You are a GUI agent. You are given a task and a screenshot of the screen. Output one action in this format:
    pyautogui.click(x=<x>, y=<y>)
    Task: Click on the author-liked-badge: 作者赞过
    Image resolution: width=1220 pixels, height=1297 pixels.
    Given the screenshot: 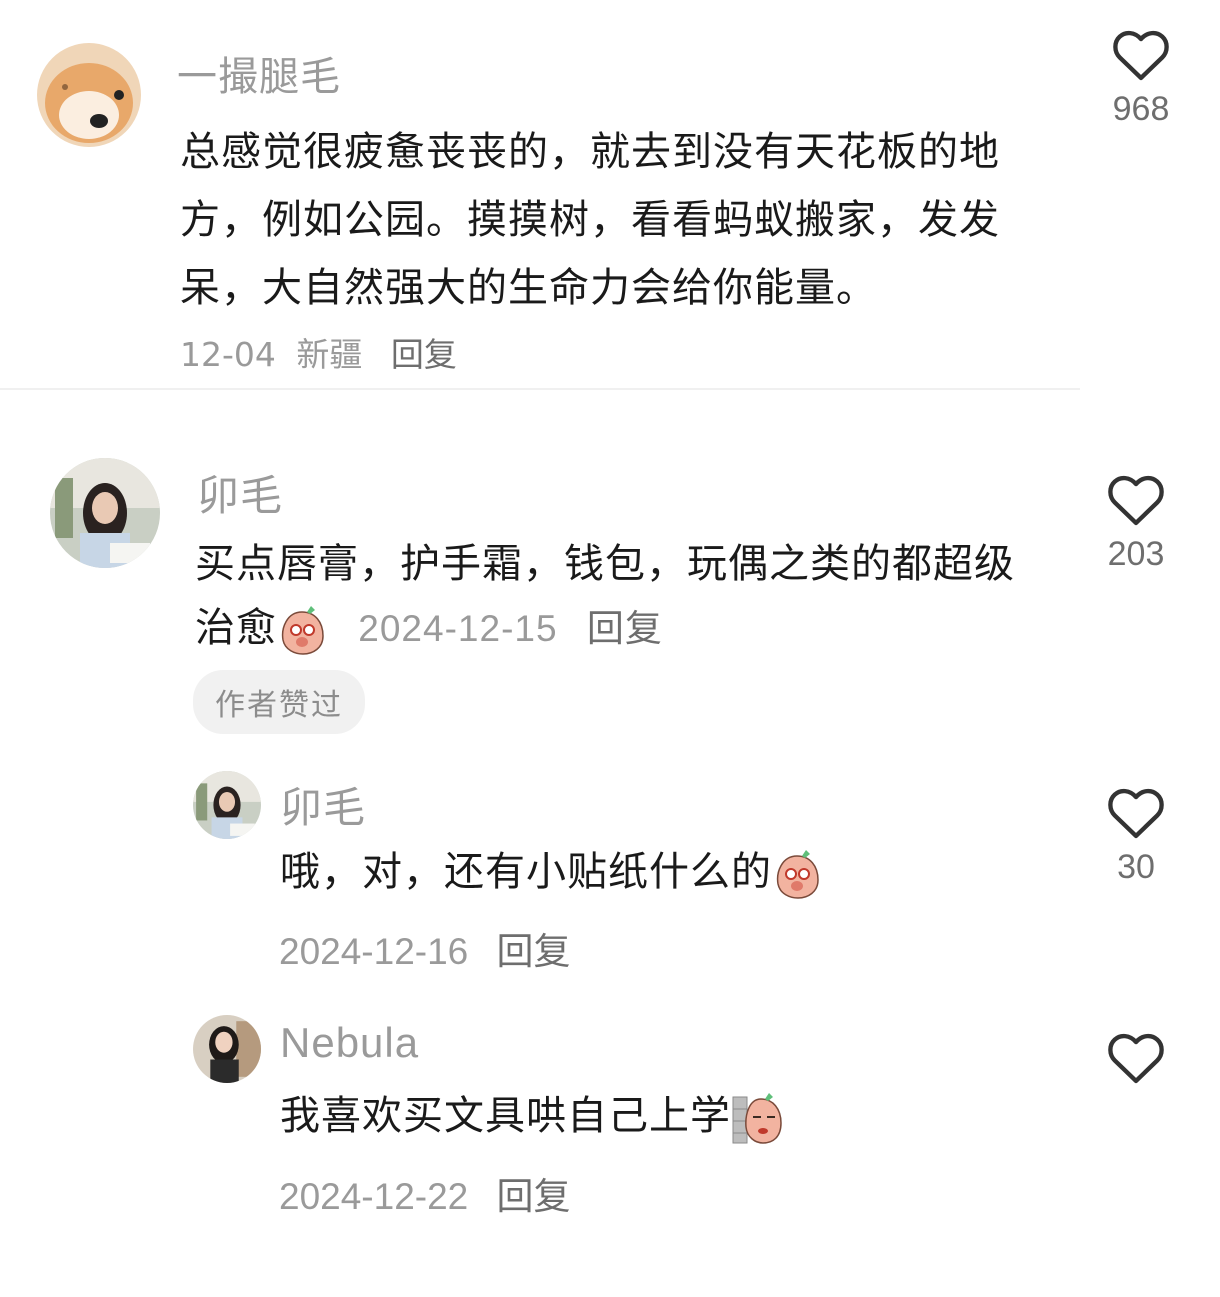 What is the action you would take?
    pyautogui.click(x=279, y=702)
    